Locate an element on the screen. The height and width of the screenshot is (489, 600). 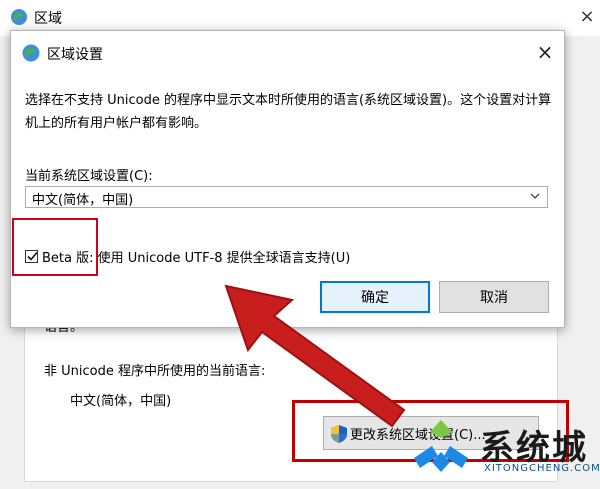
current-locale-label: 当前系统区域设置(C): is located at coordinates (89, 176).